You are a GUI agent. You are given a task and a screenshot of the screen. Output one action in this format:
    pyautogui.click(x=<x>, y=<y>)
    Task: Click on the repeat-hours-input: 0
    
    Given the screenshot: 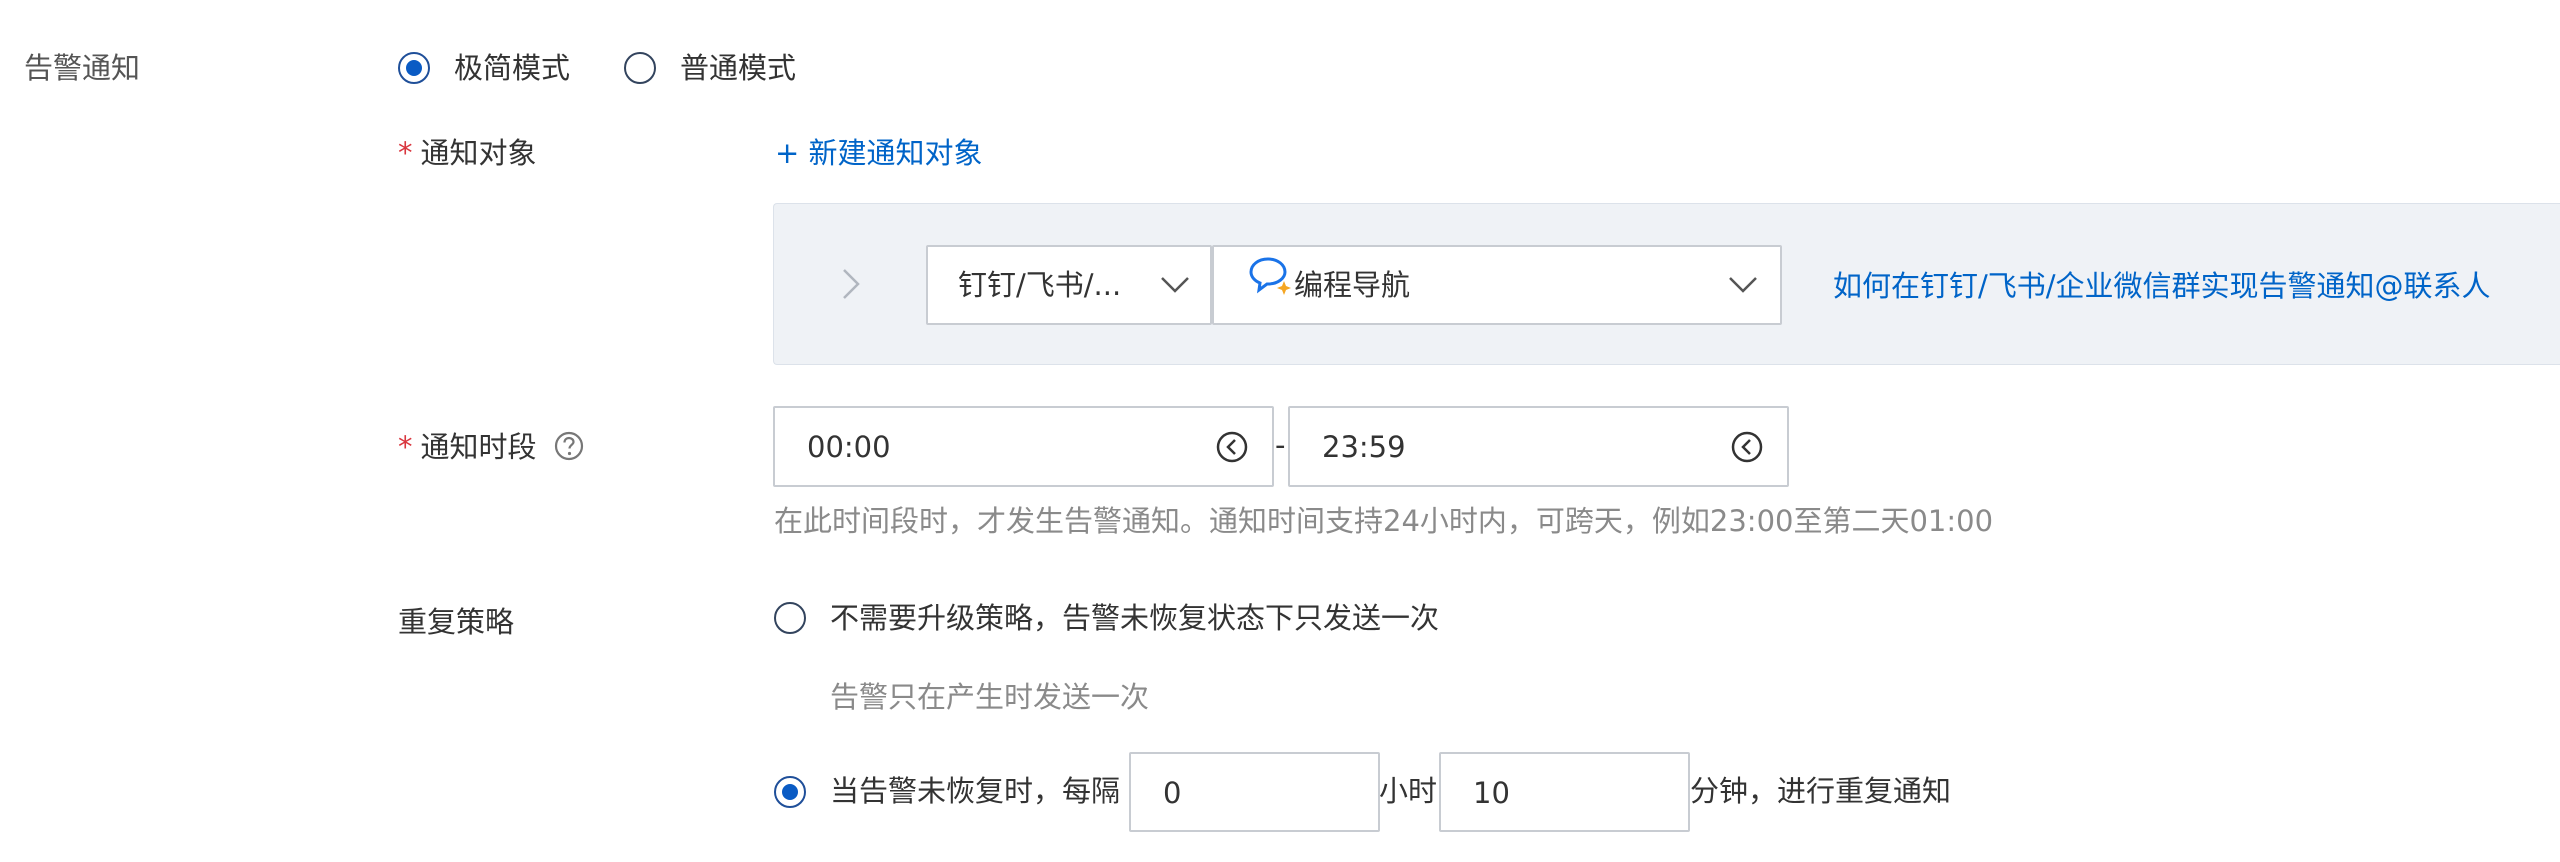 What is the action you would take?
    pyautogui.click(x=1254, y=792)
    